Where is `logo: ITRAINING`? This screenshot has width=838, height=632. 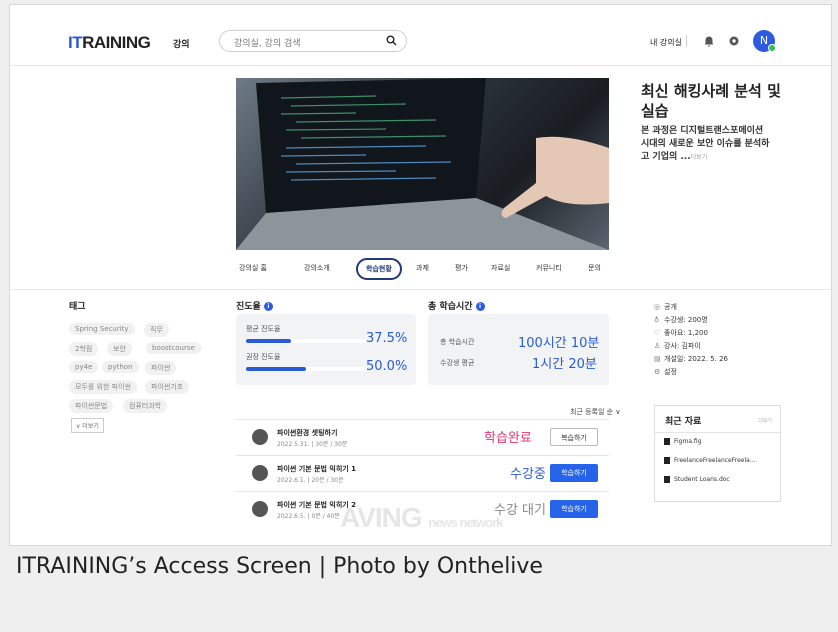
logo: ITRAINING is located at coordinates (109, 43).